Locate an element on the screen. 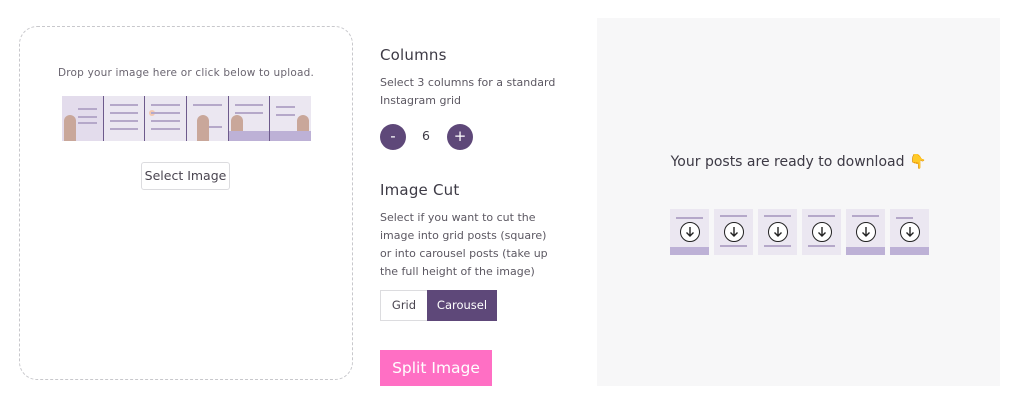 This screenshot has width=1024, height=420. ready-text: Your posts are ready to download is located at coordinates (787, 162).